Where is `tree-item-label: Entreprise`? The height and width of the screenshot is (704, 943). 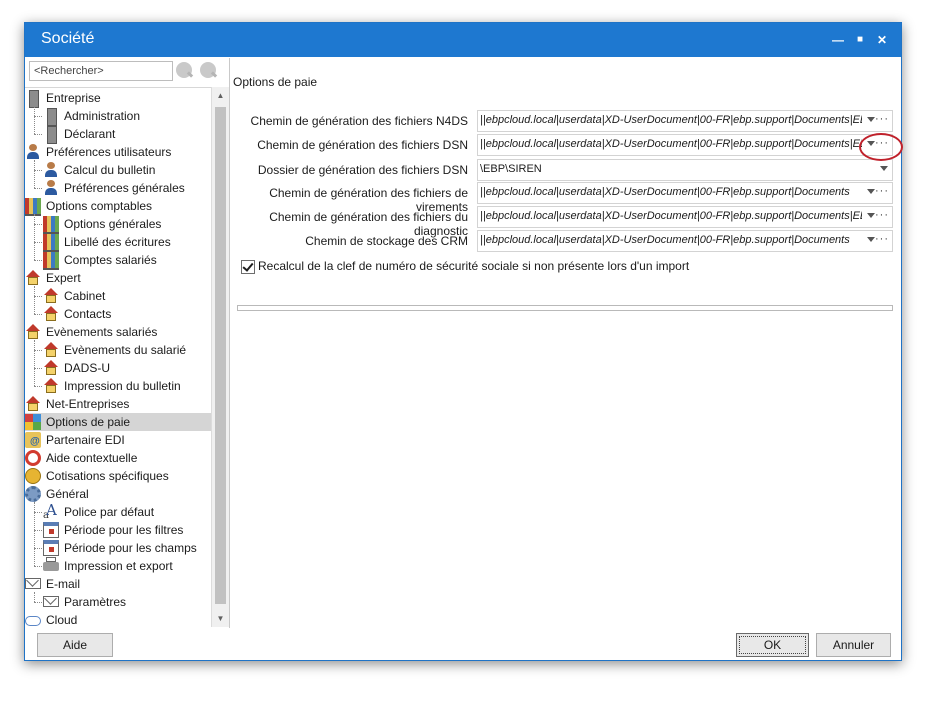
tree-item-label: Entreprise is located at coordinates (73, 98).